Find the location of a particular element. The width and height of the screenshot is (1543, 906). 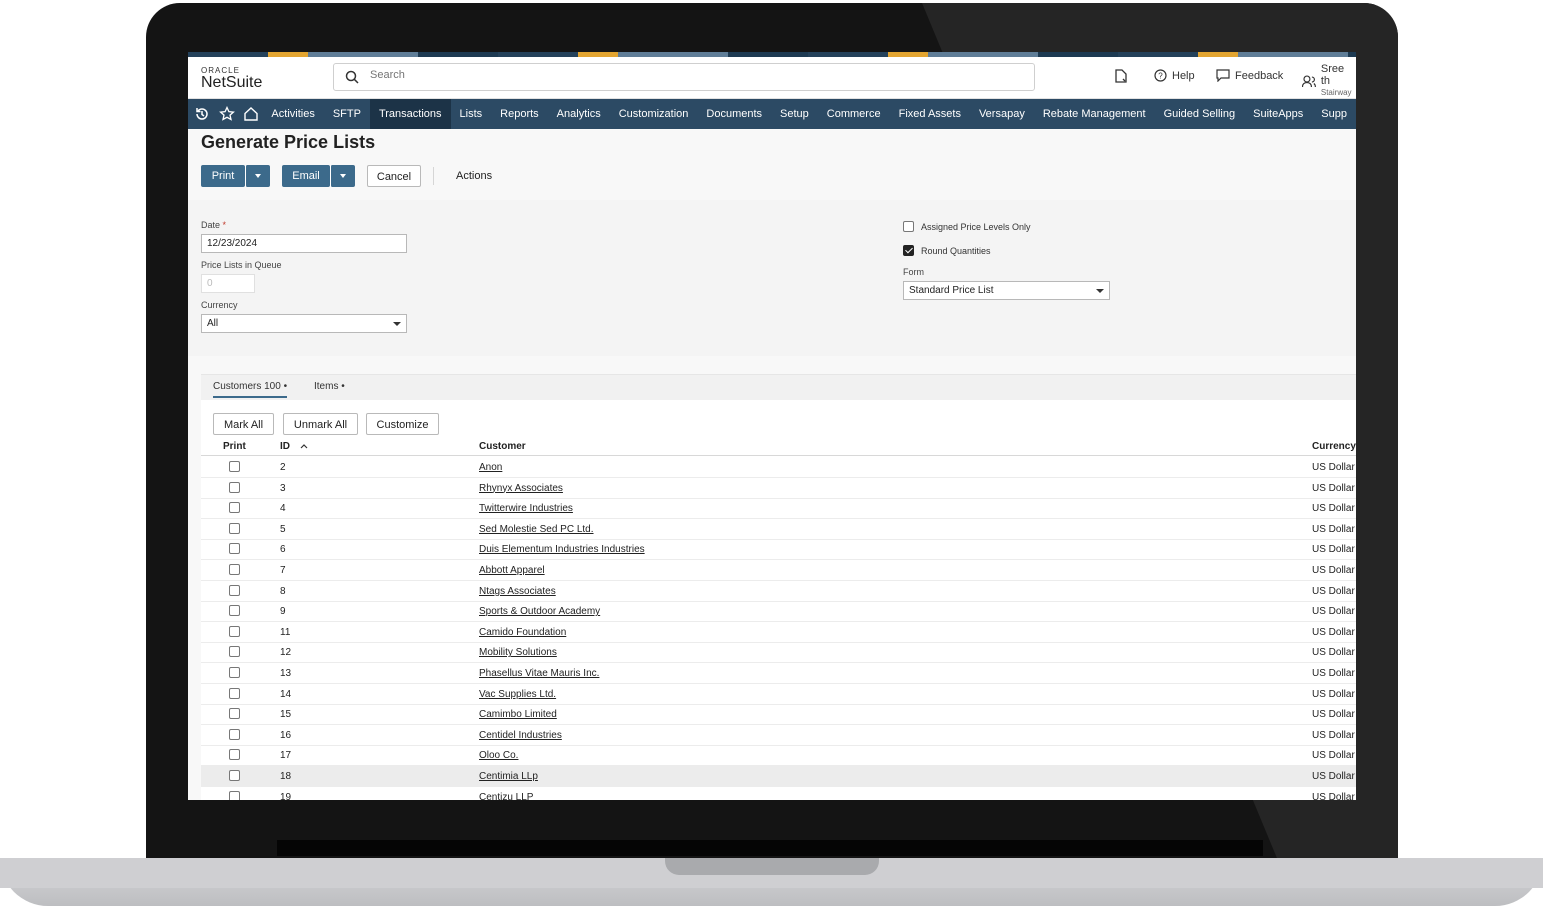

table-row: 16 Centidel Industries US Dollar is located at coordinates (778, 735).